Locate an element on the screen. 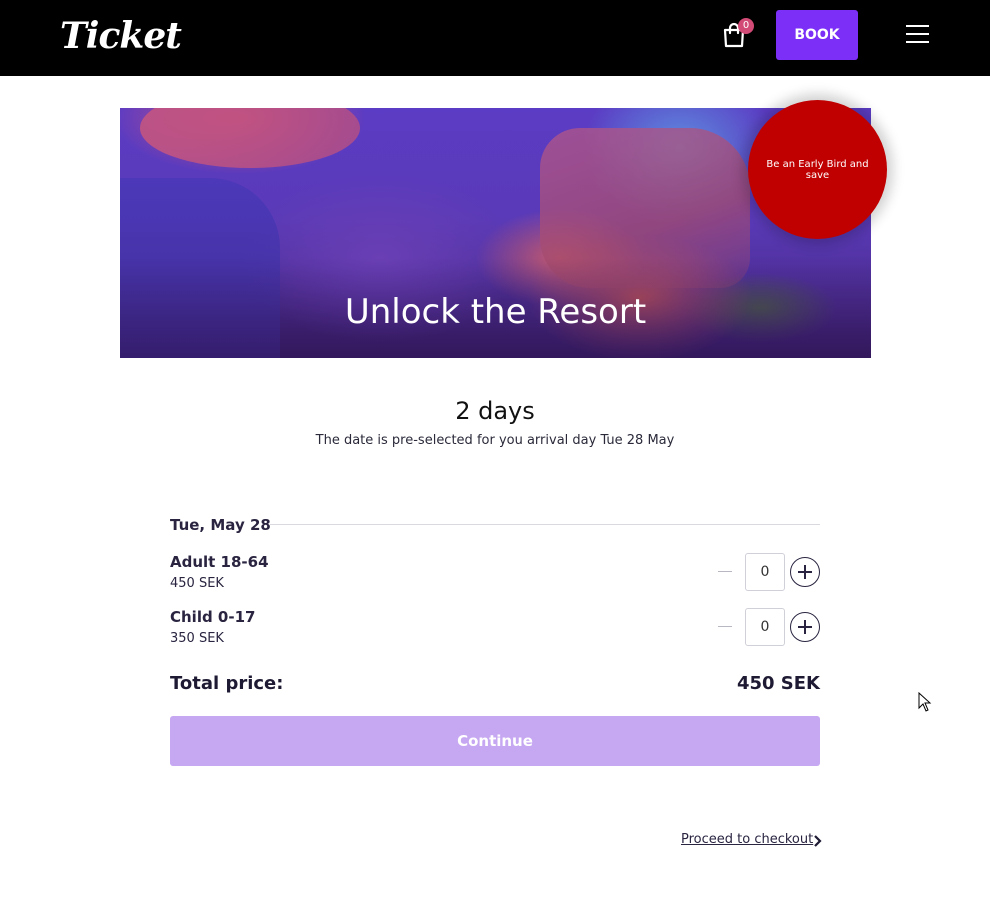  continue-button: Continue is located at coordinates (495, 741).